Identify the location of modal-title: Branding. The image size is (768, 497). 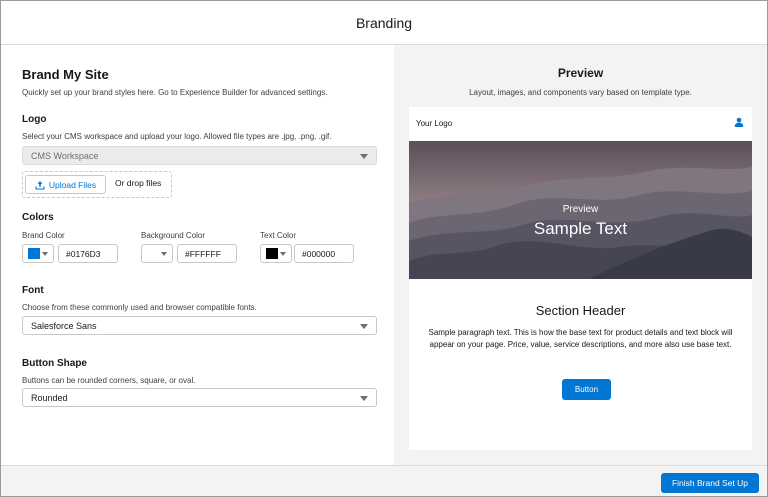
(384, 22).